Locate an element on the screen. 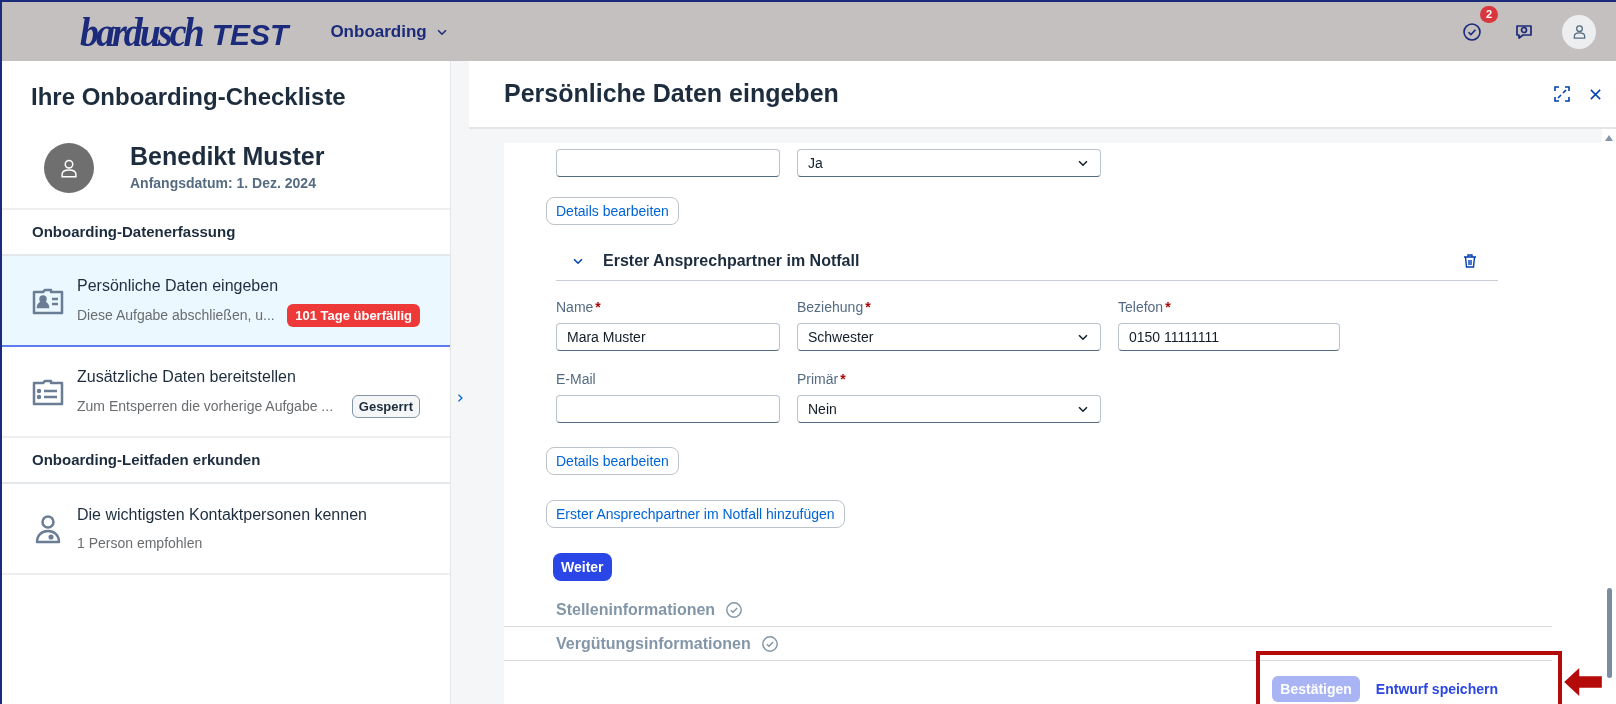 Image resolution: width=1616 pixels, height=704 pixels. input-field: 0150 11111111 is located at coordinates (1229, 337).